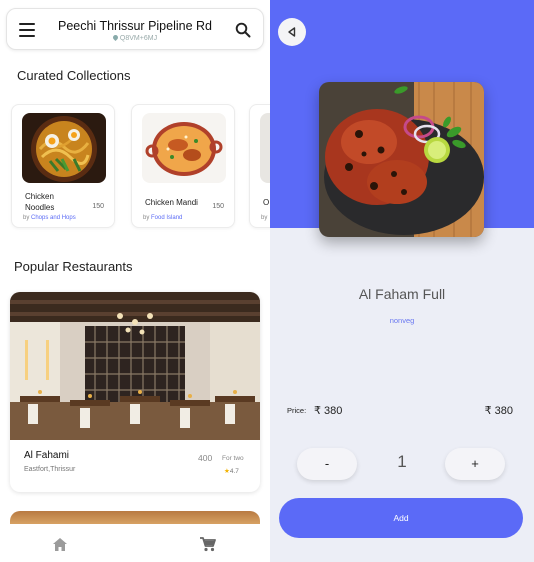 The height and width of the screenshot is (562, 534). Describe the element at coordinates (115, 37) in the screenshot. I see `pin-icon` at that location.